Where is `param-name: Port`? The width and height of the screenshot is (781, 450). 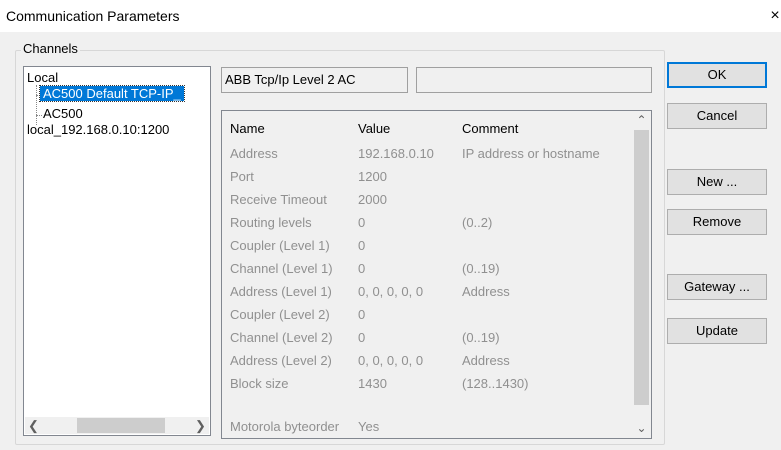 param-name: Port is located at coordinates (242, 176).